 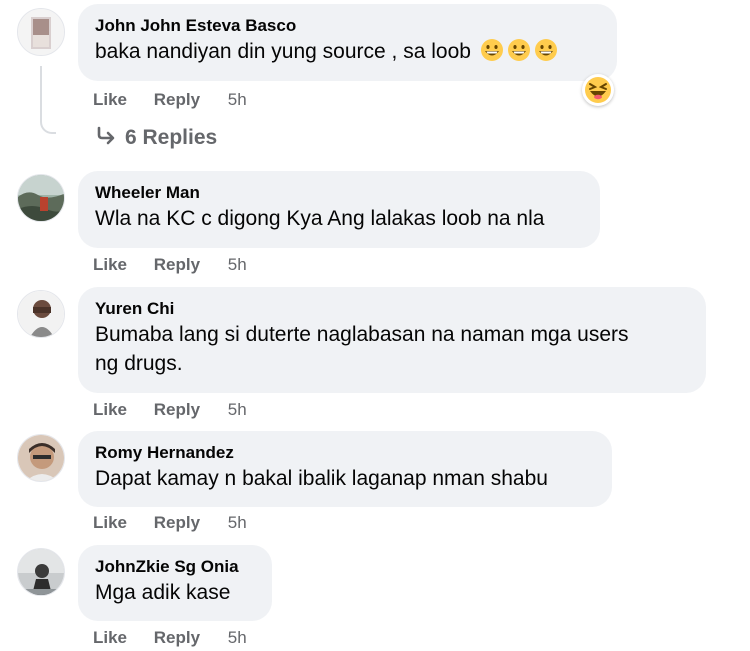 What do you see at coordinates (392, 309) in the screenshot?
I see `comment-author: Yuren Chi` at bounding box center [392, 309].